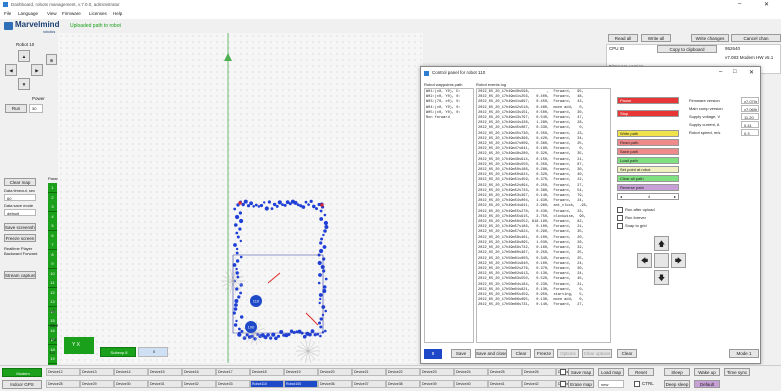 The width and height of the screenshot is (781, 391). I want to click on cp-minimize-button: –, so click(720, 72).